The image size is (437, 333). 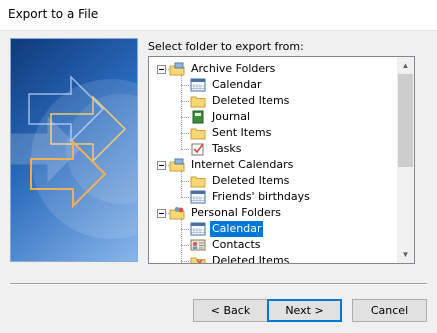 What do you see at coordinates (261, 196) in the screenshot?
I see `tree-item-label: Friends' birthdays` at bounding box center [261, 196].